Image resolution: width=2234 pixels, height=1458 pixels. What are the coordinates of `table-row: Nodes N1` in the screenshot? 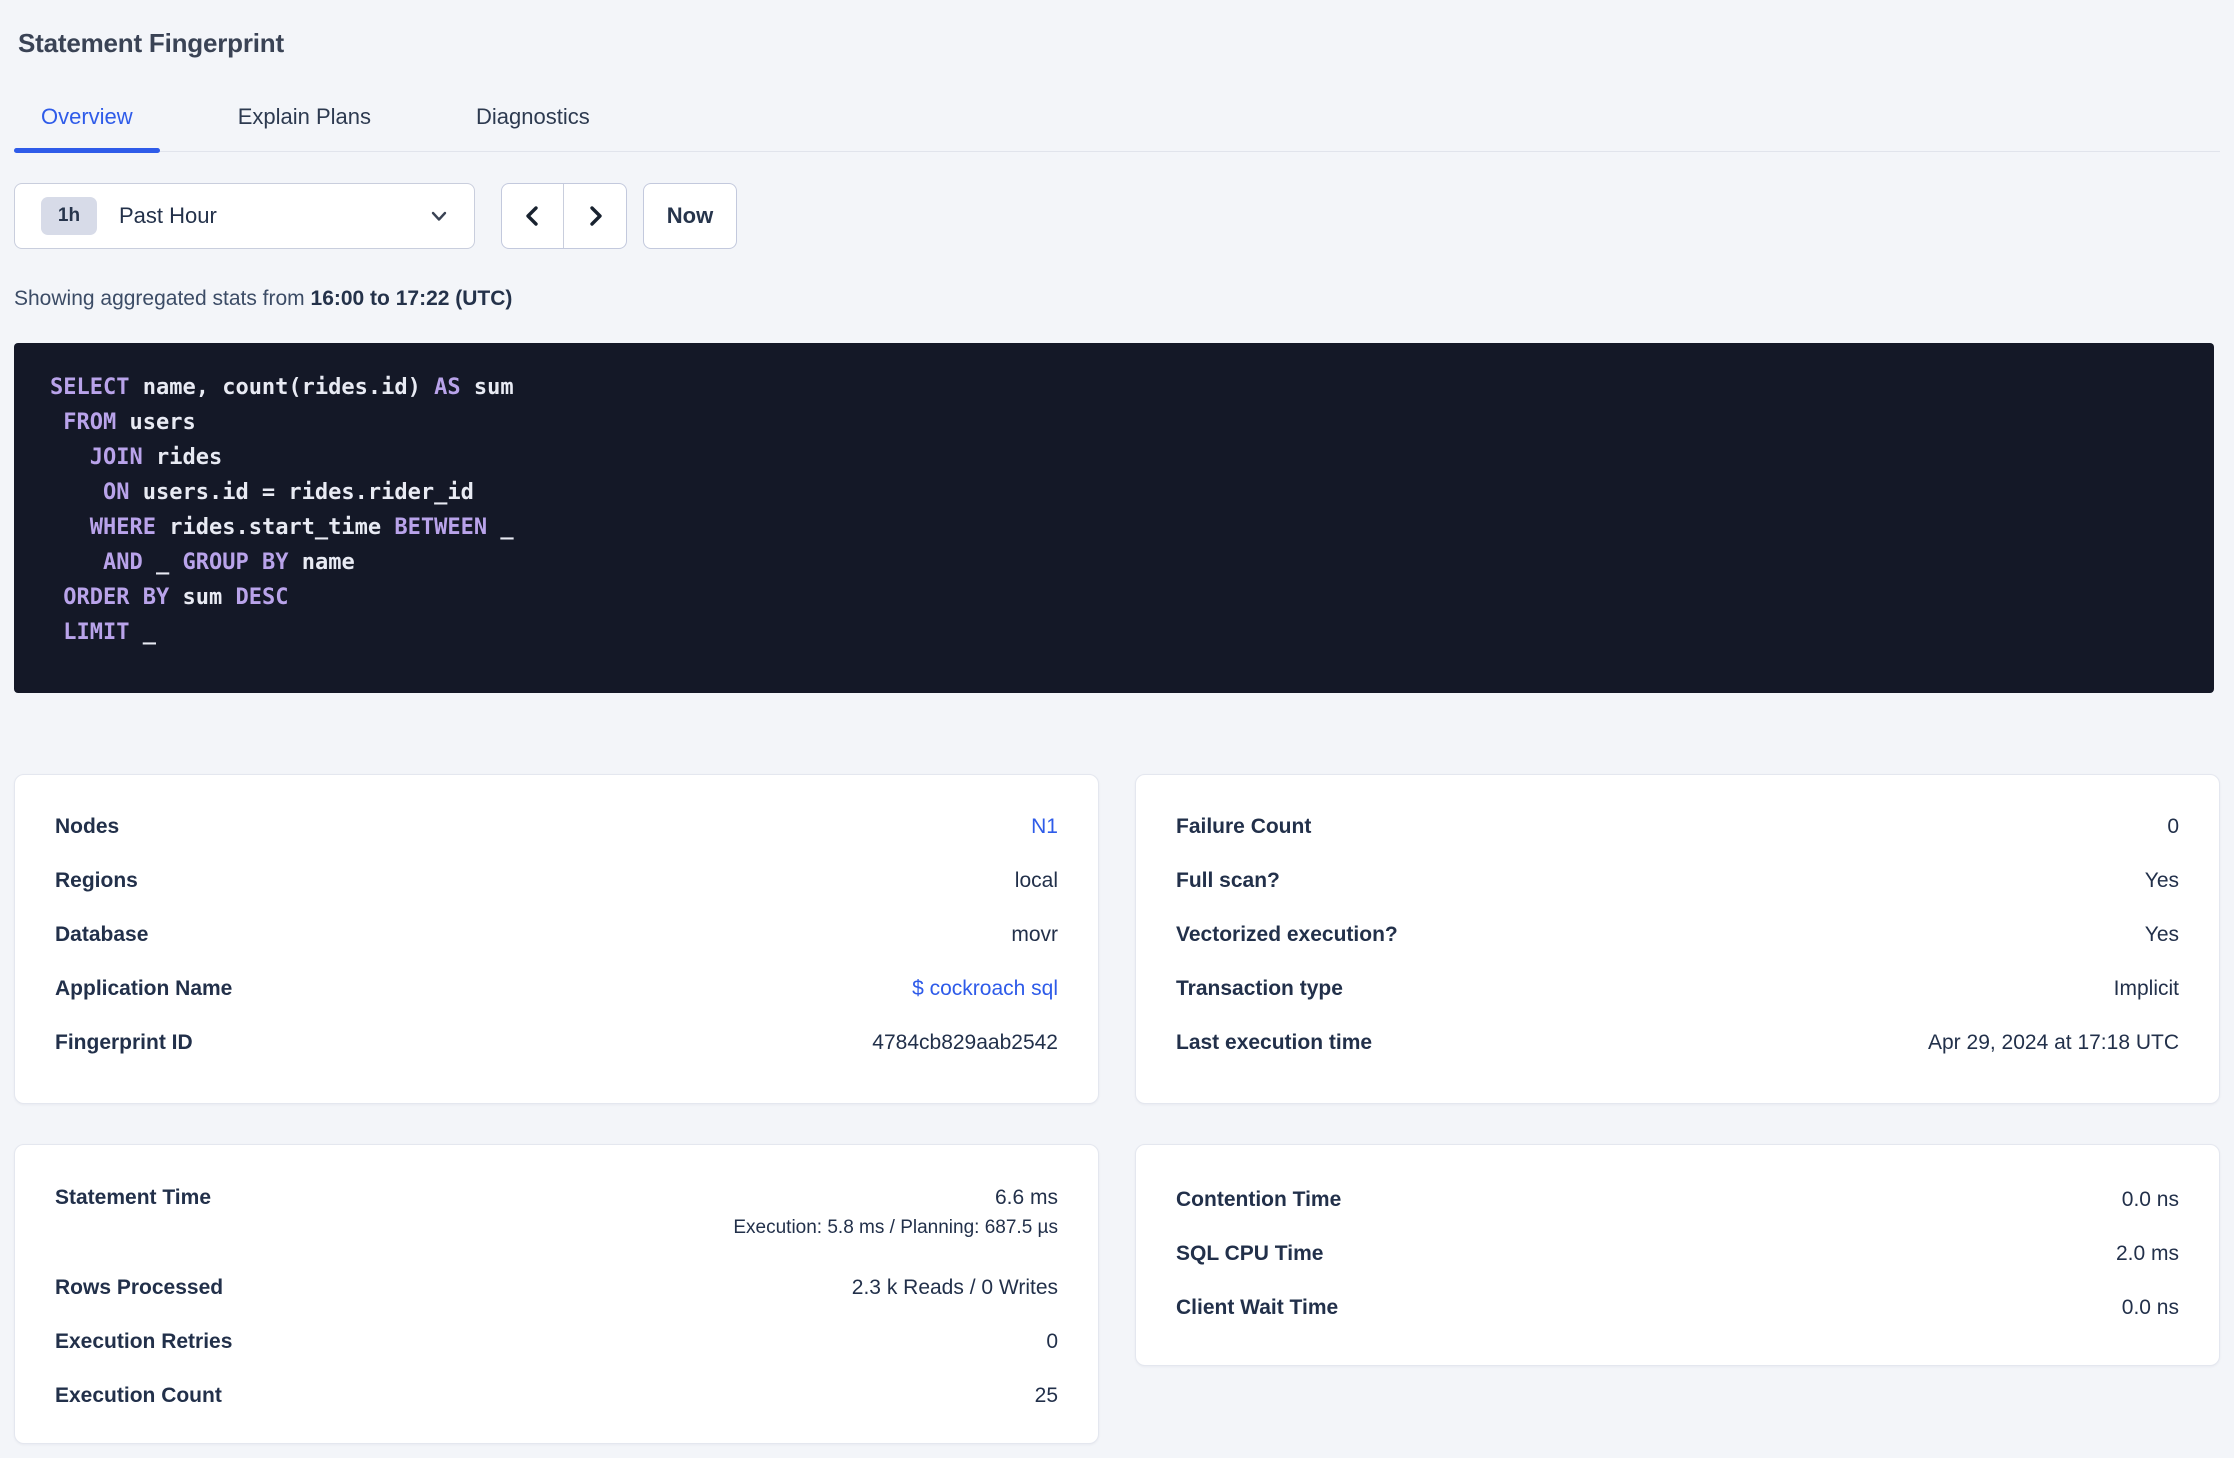 It's located at (556, 827).